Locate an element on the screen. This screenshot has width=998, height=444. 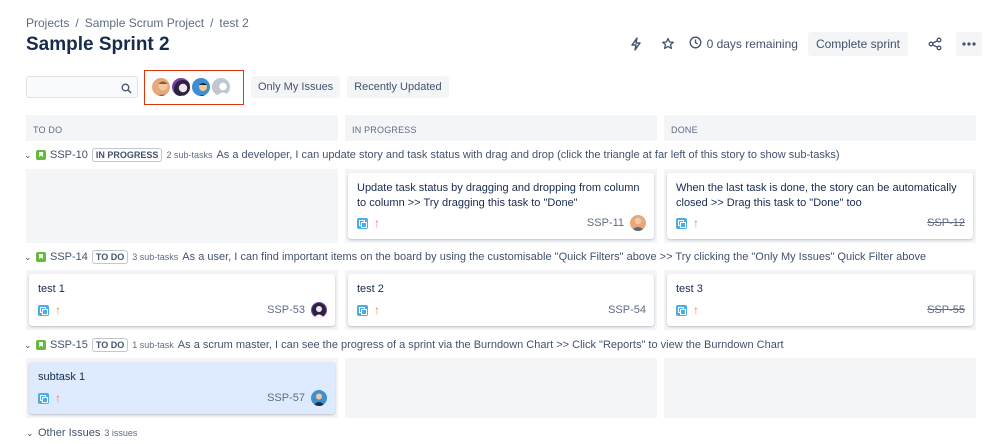
other-issues-swimlane: ⌄ Other Issues 3 issues is located at coordinates (81, 433).